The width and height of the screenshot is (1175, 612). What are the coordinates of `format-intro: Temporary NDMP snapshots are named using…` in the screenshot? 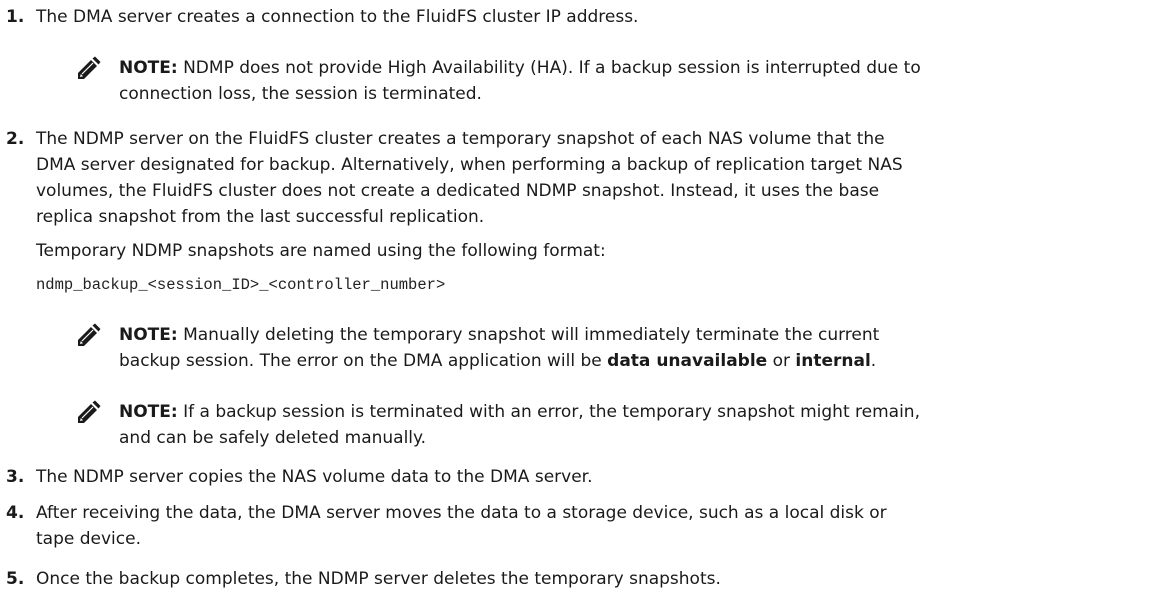 It's located at (321, 251).